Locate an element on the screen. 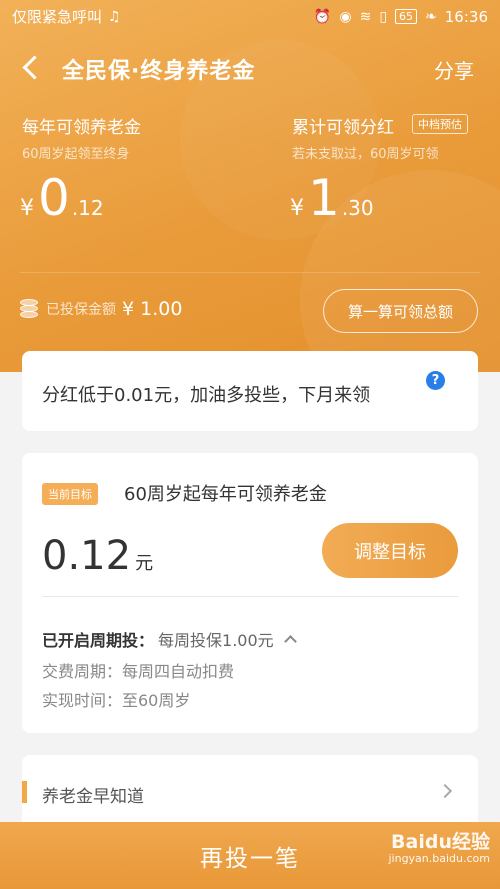 This screenshot has height=889, width=500. period-label: 已开启周期投： is located at coordinates (98, 640).